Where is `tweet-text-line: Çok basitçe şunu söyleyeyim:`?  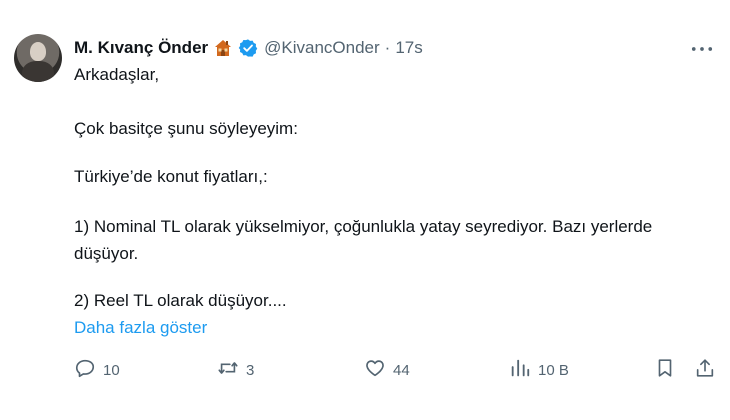
tweet-text-line: Çok basitçe şunu söyleyeyim: is located at coordinates (186, 128).